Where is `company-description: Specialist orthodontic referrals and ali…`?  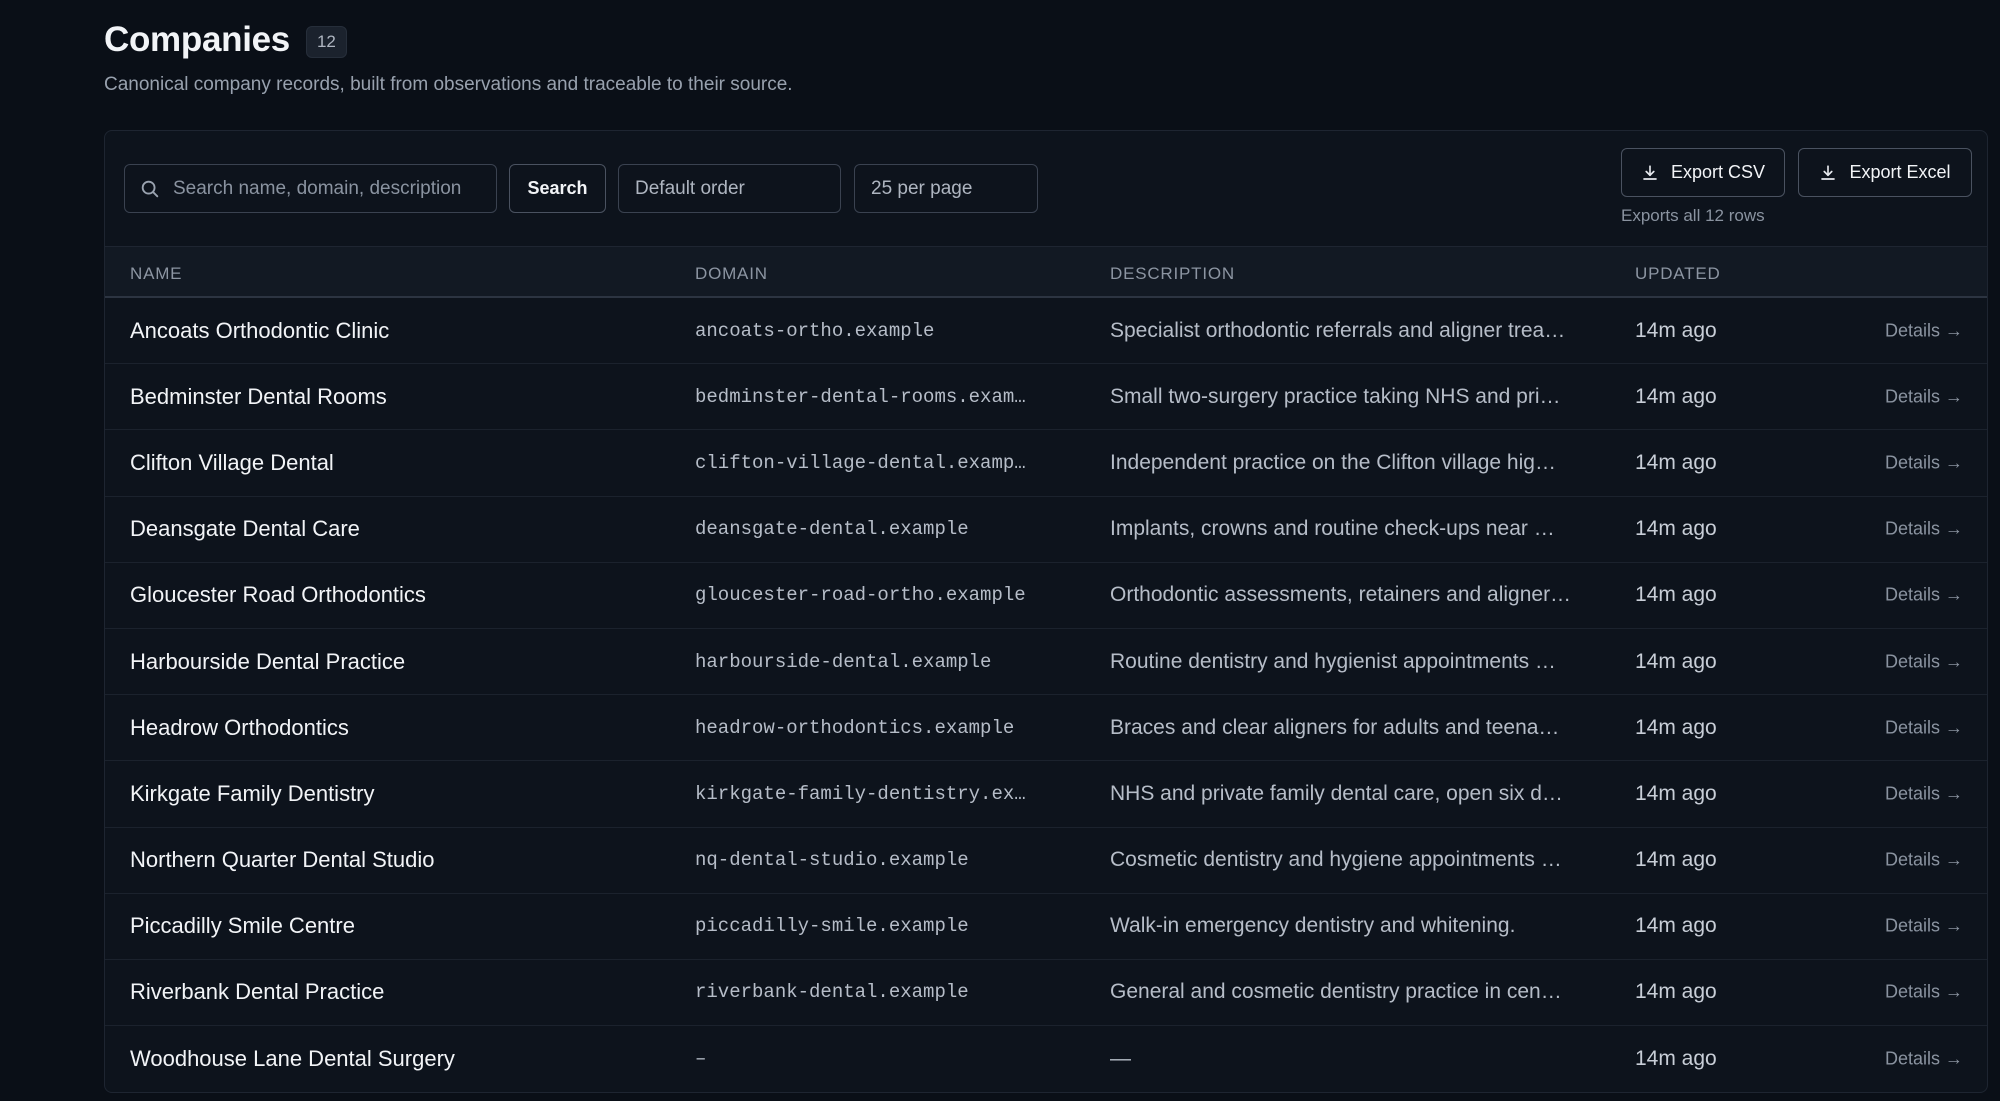 company-description: Specialist orthodontic referrals and ali… is located at coordinates (1338, 330).